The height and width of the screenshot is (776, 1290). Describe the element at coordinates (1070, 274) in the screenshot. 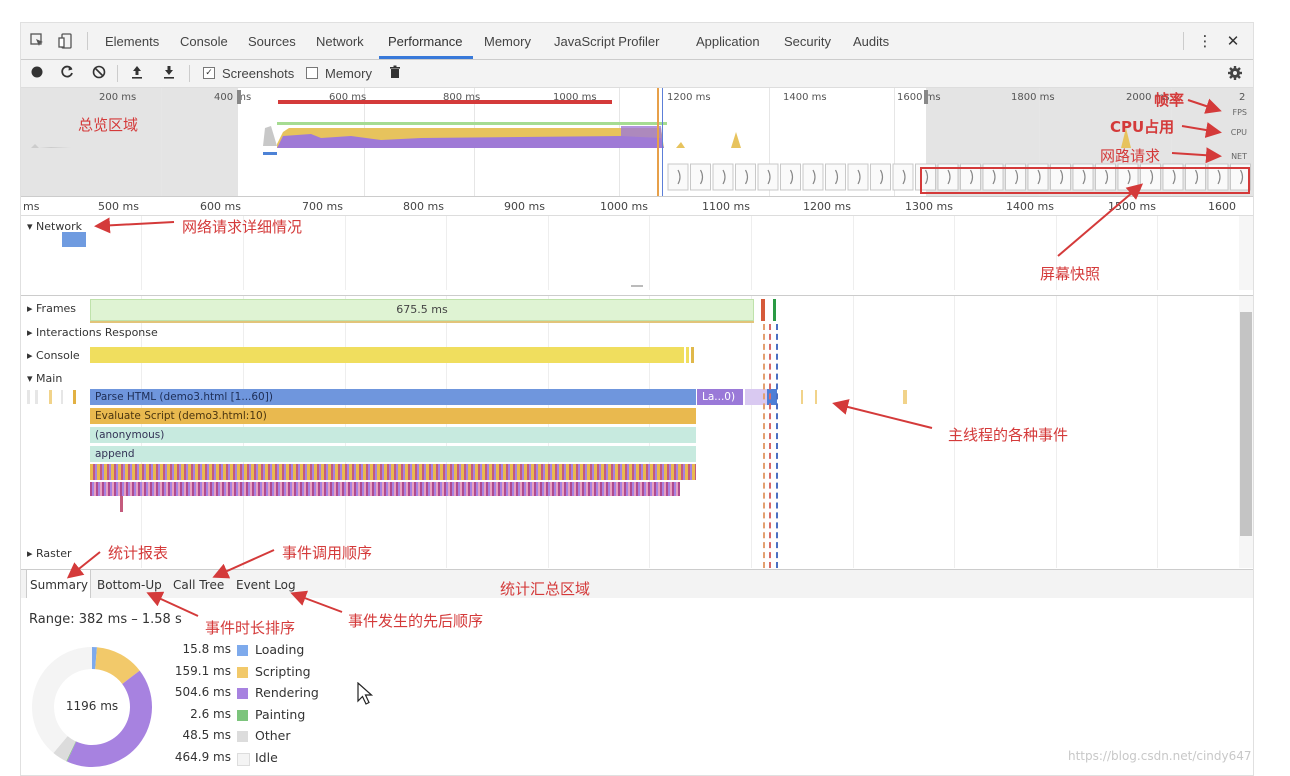

I see `annotation-screenshots: 屏幕快照` at that location.